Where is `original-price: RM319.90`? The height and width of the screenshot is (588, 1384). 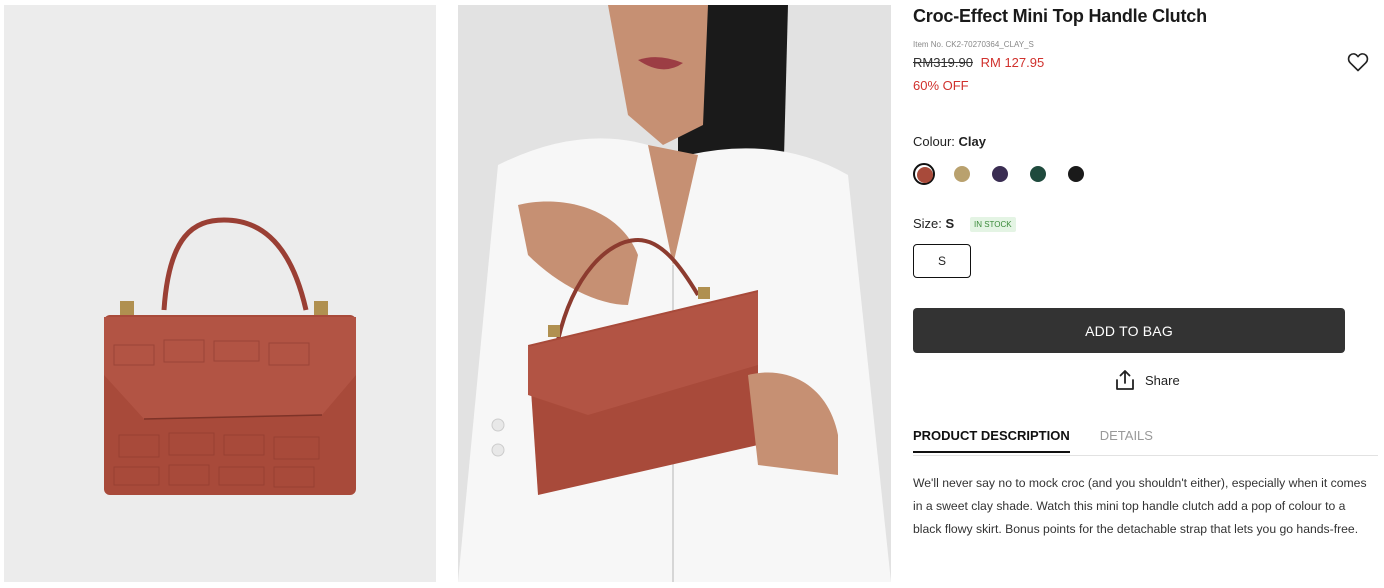
original-price: RM319.90 is located at coordinates (943, 62).